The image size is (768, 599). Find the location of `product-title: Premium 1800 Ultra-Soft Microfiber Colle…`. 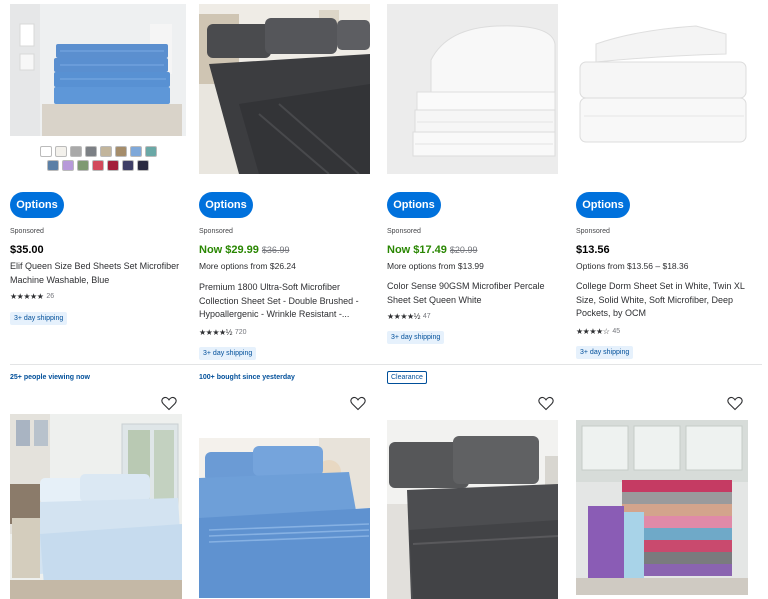

product-title: Premium 1800 Ultra-Soft Microfiber Colle… is located at coordinates (287, 301).